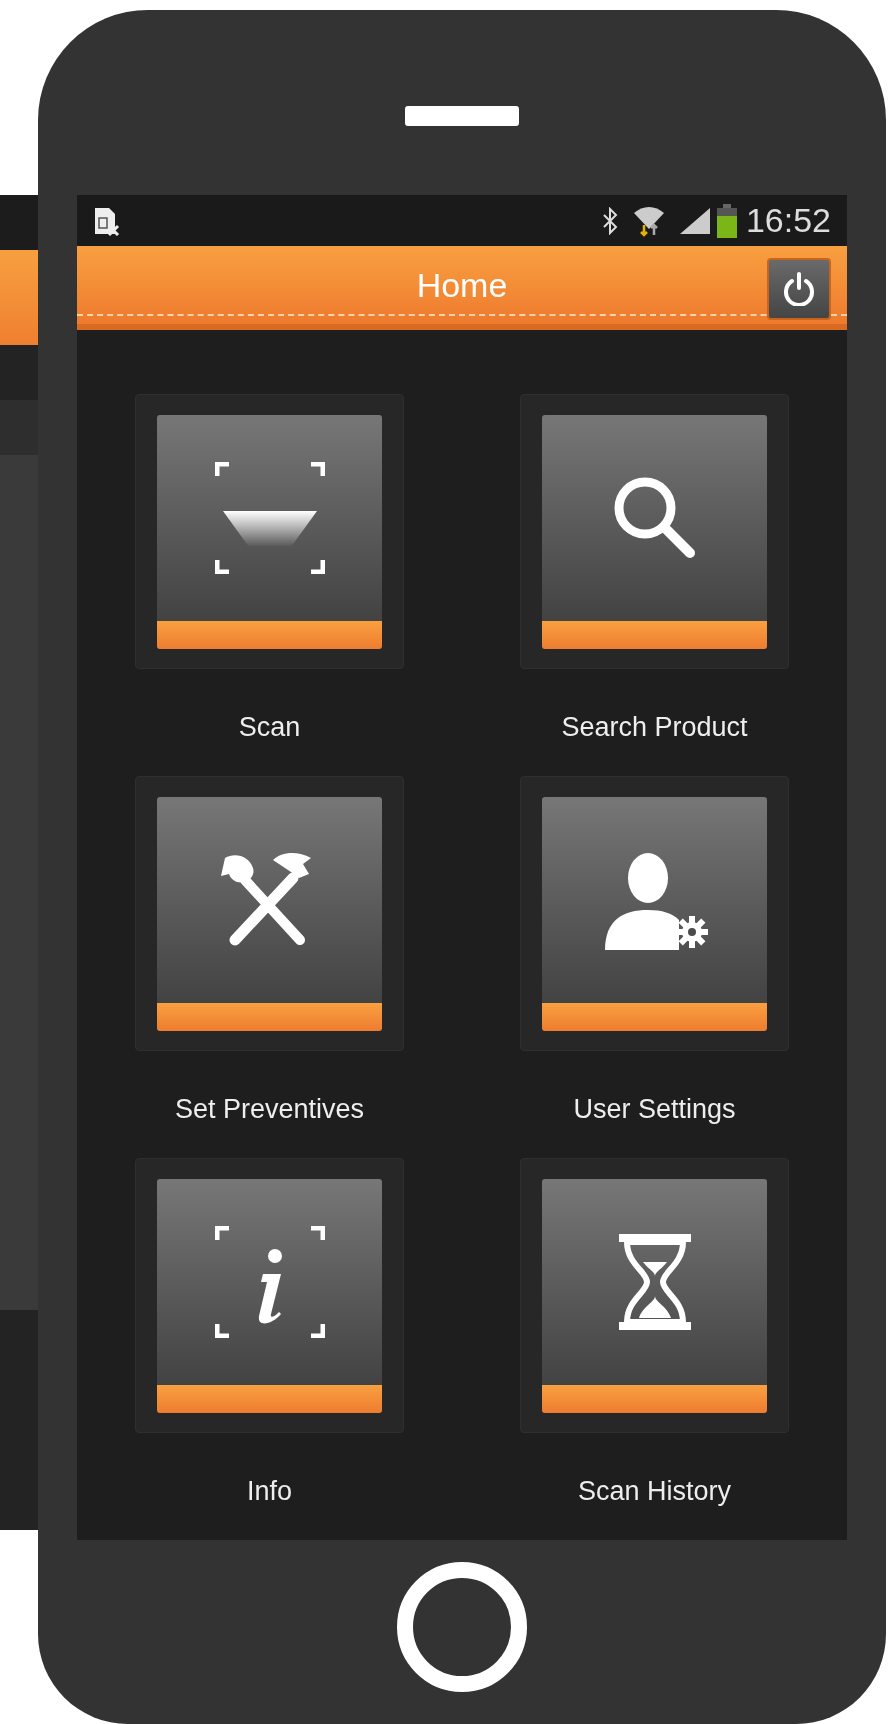 The width and height of the screenshot is (892, 1724). I want to click on home-button, so click(462, 1627).